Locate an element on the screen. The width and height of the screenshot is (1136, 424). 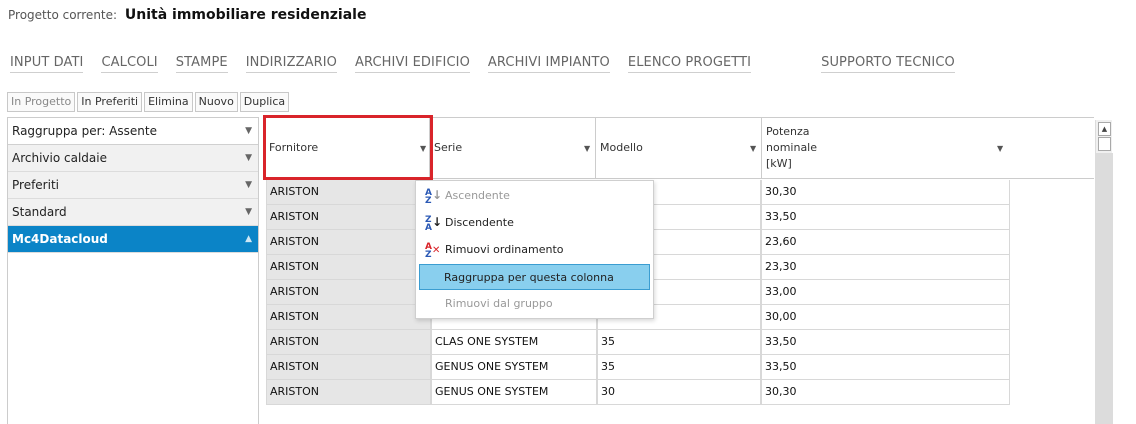
column-label-line: nominale is located at coordinates (792, 147).